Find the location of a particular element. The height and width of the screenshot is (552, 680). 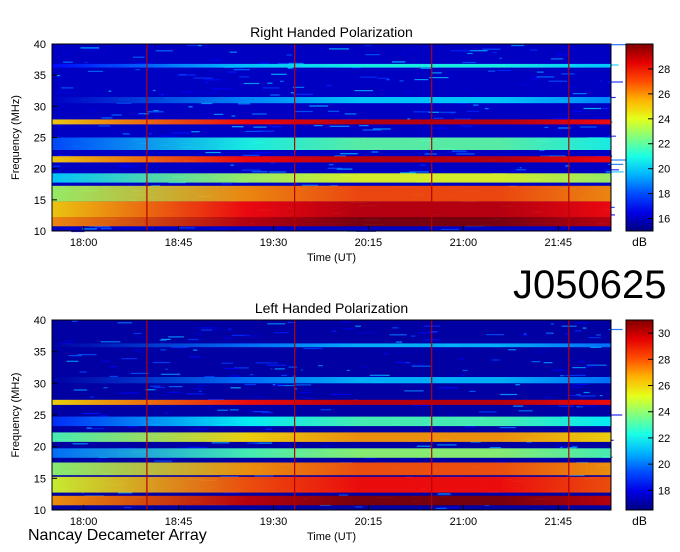

instrument-label: Nancay Decameter Array is located at coordinates (117, 535).